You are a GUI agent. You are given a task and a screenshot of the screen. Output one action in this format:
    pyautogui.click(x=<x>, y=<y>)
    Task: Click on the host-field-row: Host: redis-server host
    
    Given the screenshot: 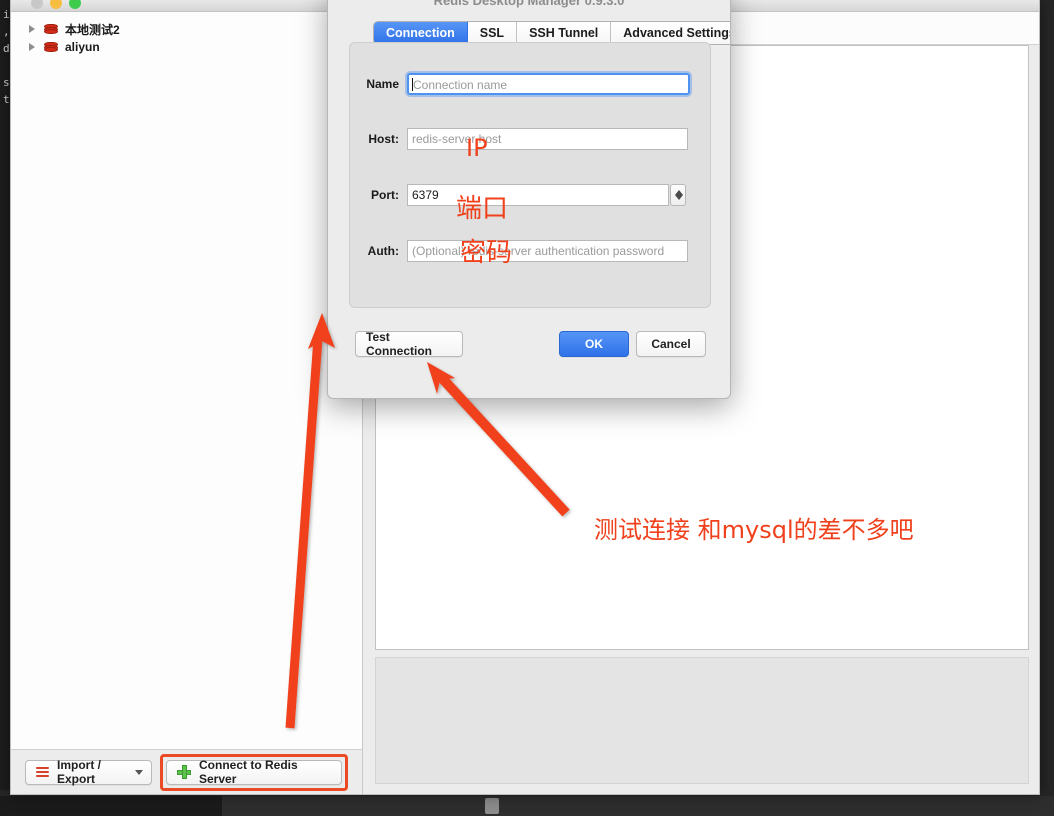 What is the action you would take?
    pyautogui.click(x=530, y=139)
    